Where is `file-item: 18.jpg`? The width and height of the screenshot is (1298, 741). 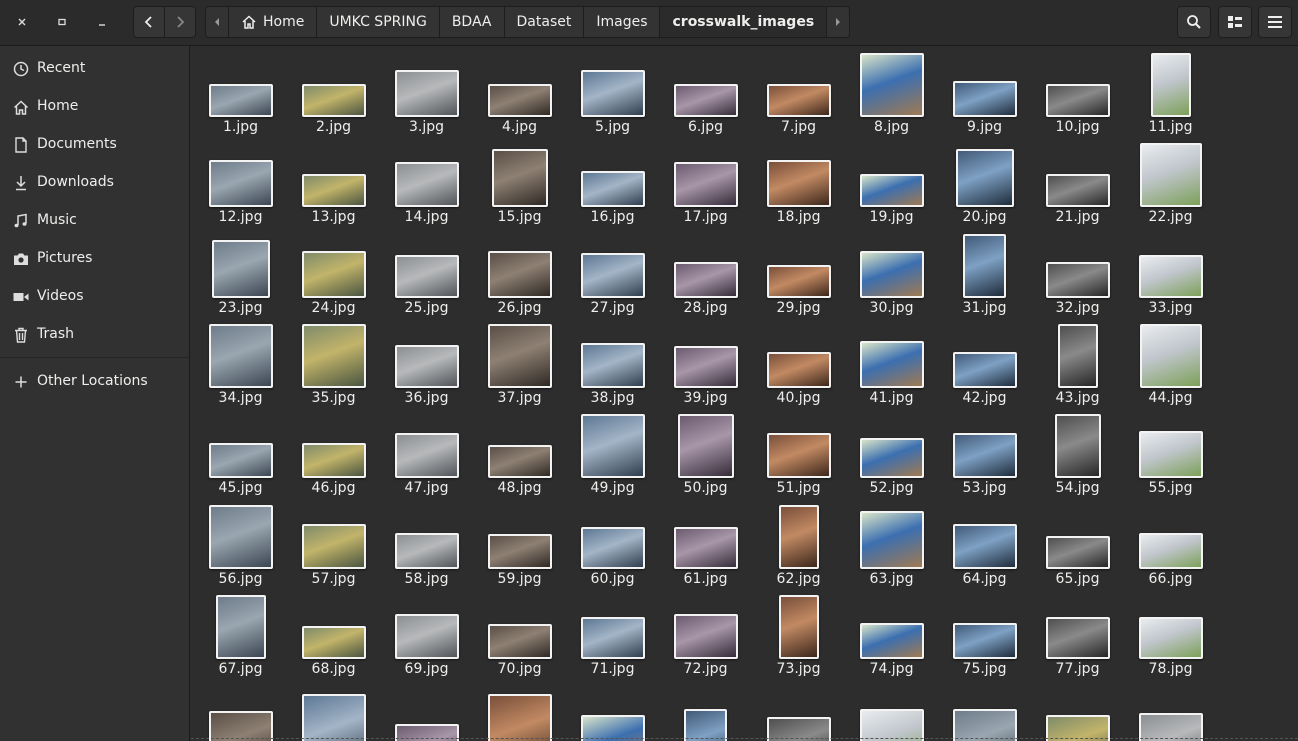 file-item: 18.jpg is located at coordinates (798, 181).